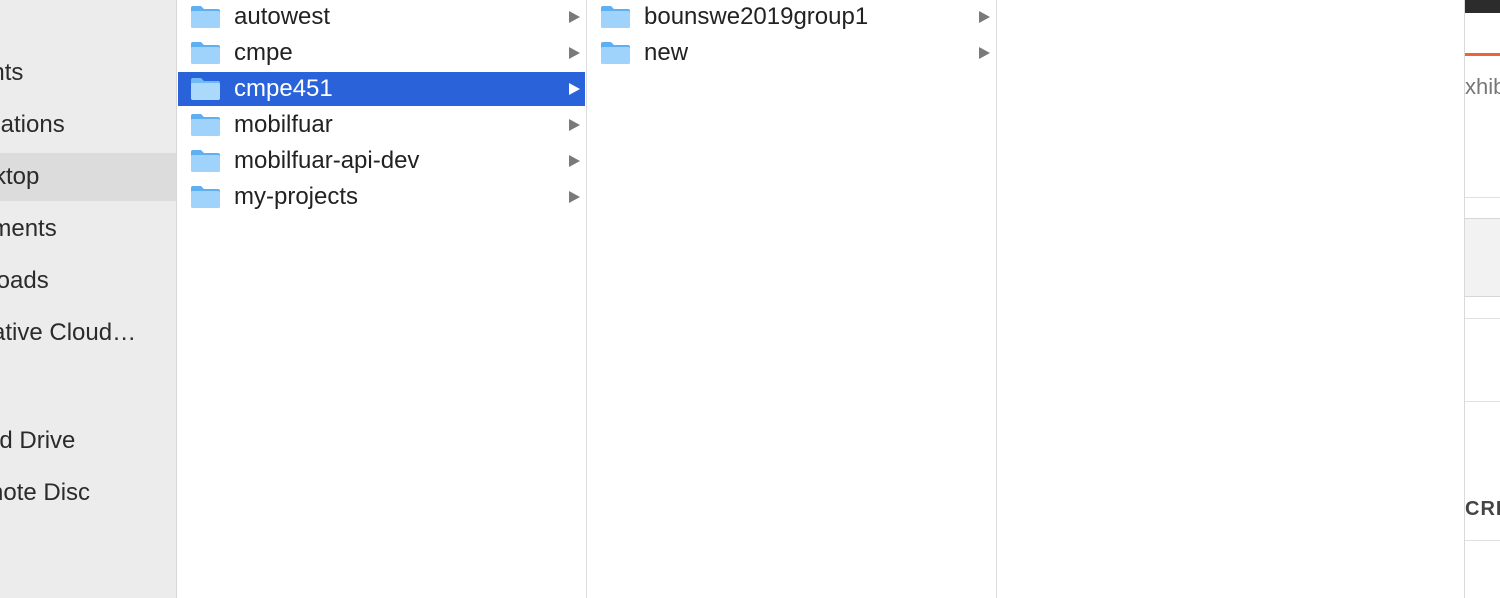  Describe the element at coordinates (381, 17) in the screenshot. I see `list-item: autowest` at that location.